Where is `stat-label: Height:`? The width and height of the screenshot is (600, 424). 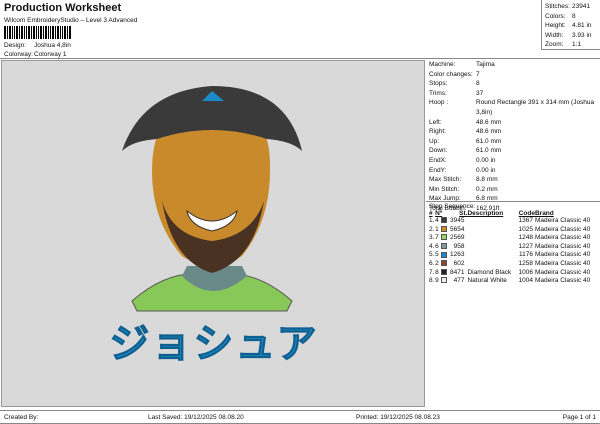
stat-label: Height: is located at coordinates (555, 25).